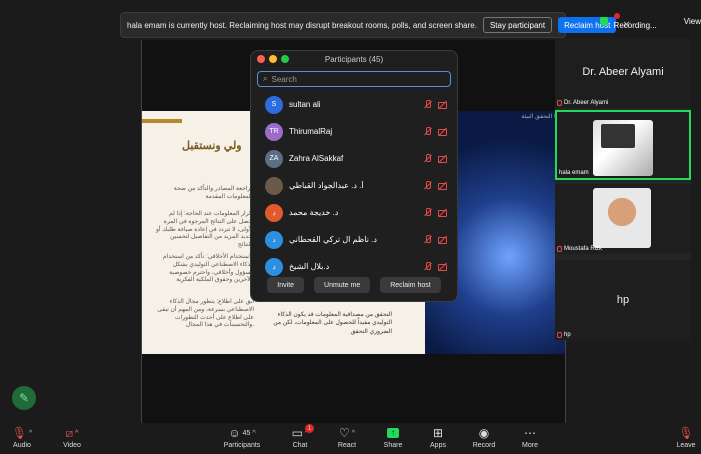  Describe the element at coordinates (314, 212) in the screenshot. I see `participant-name: د. خديجة محمد` at that location.